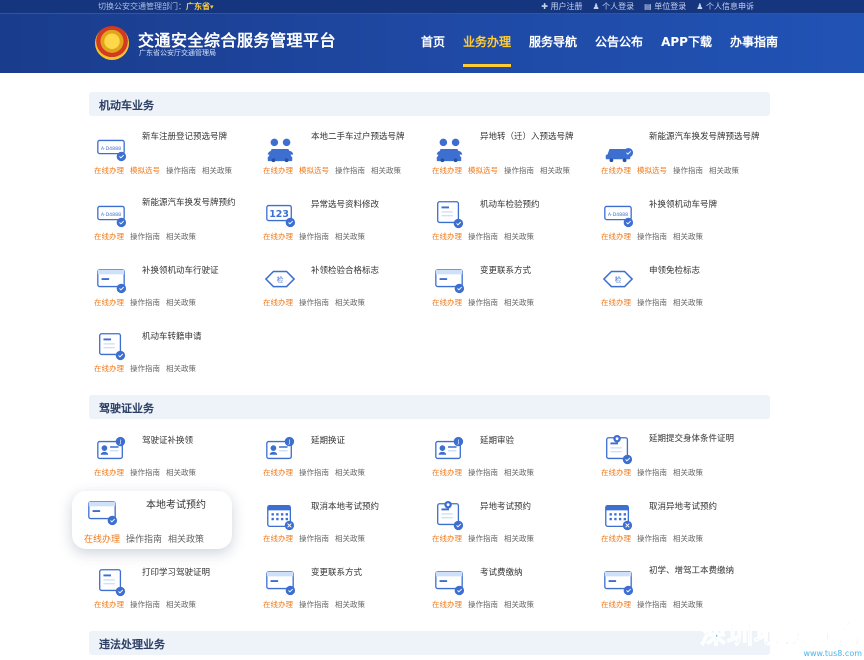 Image resolution: width=864 pixels, height=660 pixels. I want to click on police-emblem-logo, so click(112, 43).